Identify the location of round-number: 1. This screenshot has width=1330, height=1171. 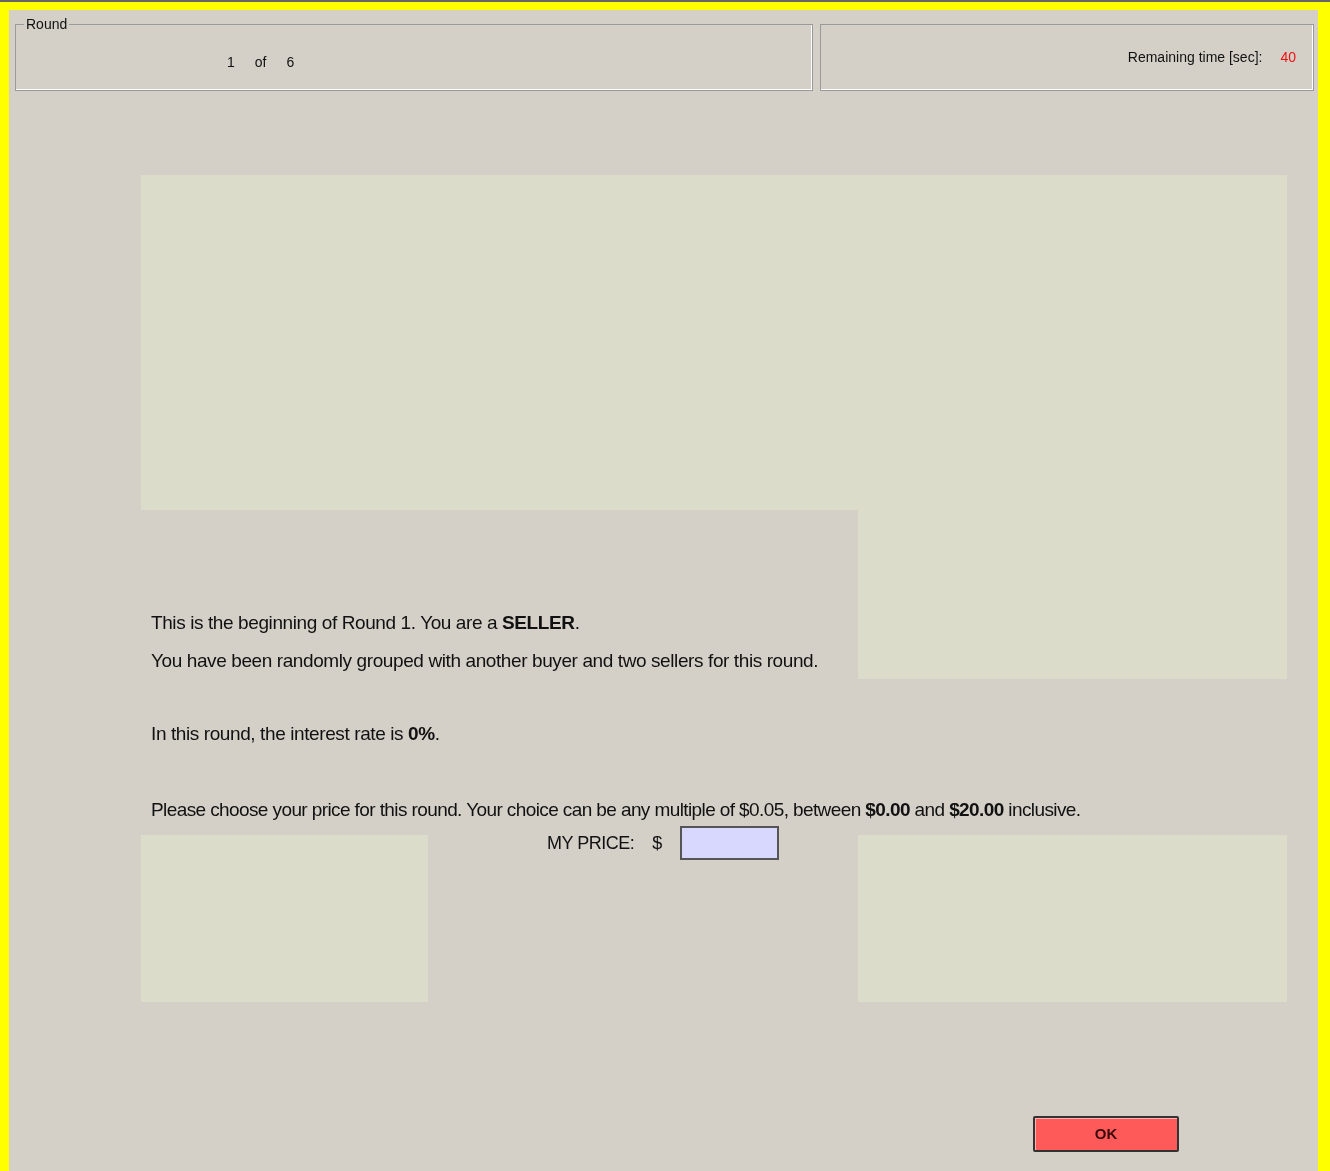
(231, 62).